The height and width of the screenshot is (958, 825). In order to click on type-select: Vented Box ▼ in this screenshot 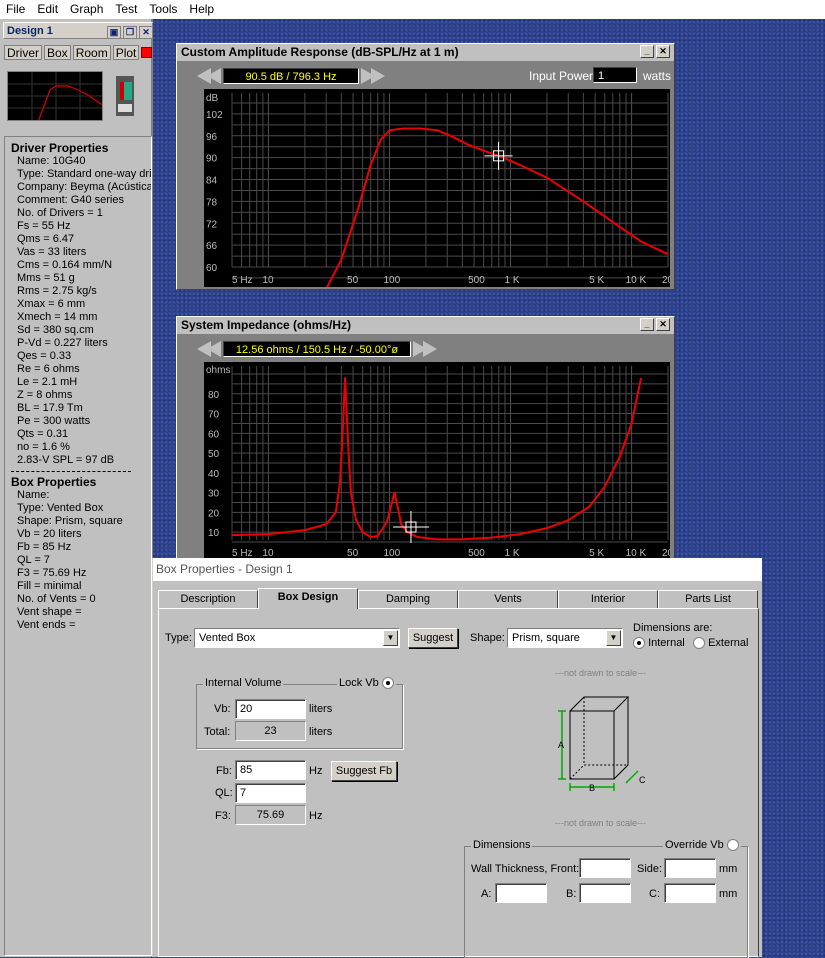, I will do `click(297, 638)`.